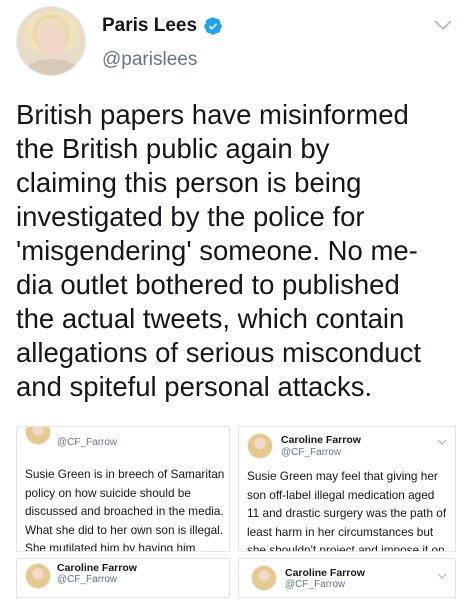  Describe the element at coordinates (213, 26) in the screenshot. I see `verified-badge-icon` at that location.